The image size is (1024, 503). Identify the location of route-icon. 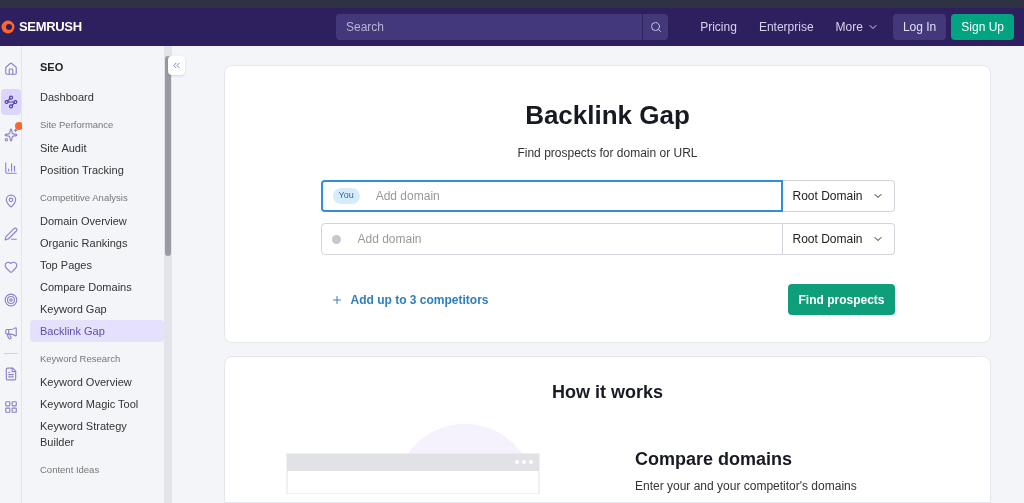
(10, 102).